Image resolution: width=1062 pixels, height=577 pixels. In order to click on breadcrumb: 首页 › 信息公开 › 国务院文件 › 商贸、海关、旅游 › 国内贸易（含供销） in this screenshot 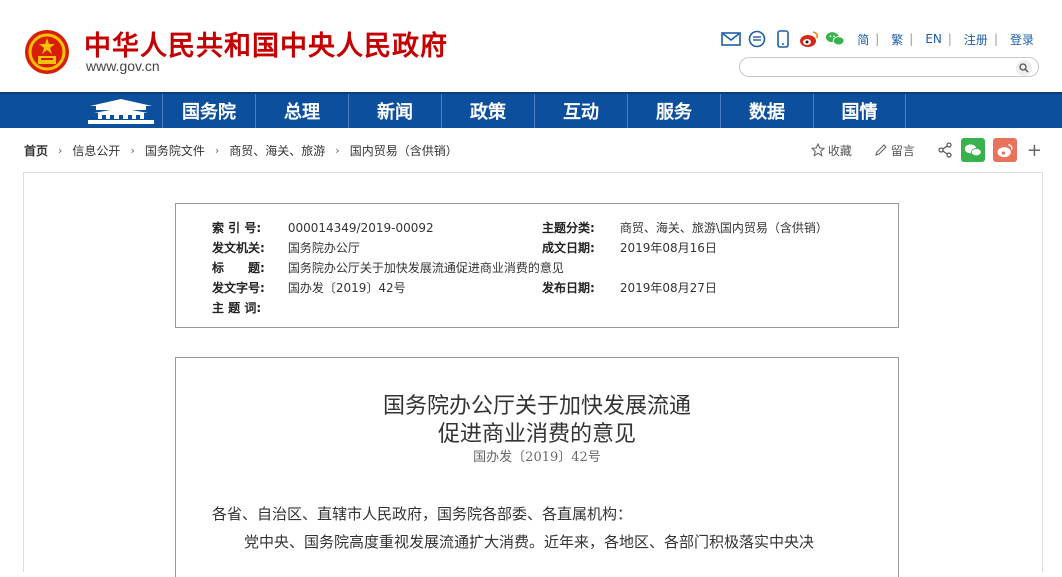, I will do `click(241, 150)`.